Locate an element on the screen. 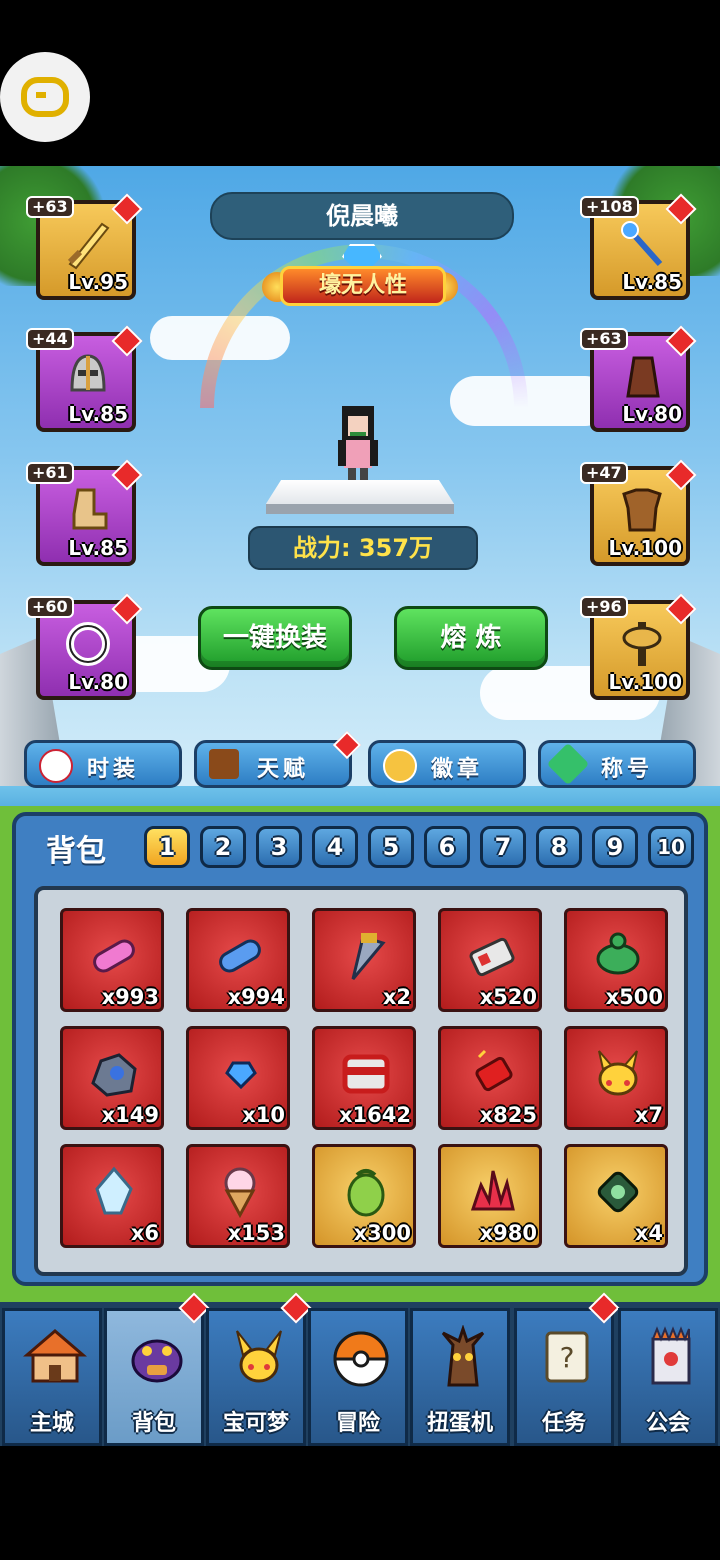 Image resolution: width=720 pixels, height=1560 pixels. equip-slot-boots: +61 Lv.85 is located at coordinates (84, 512).